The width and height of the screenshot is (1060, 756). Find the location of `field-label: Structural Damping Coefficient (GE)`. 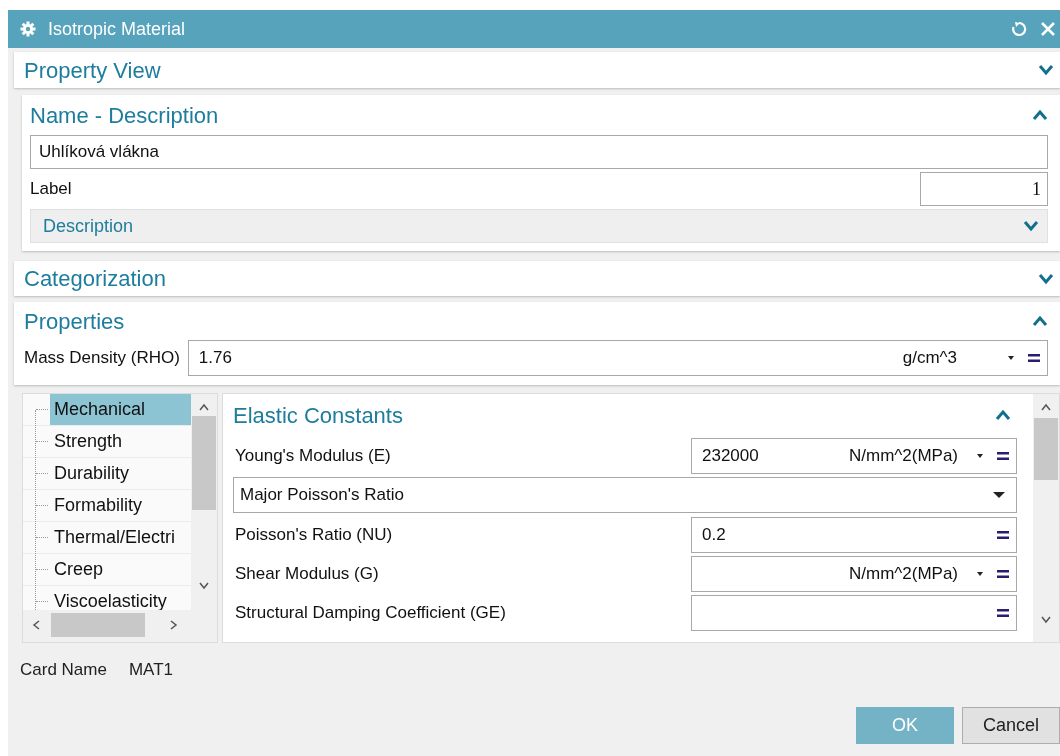

field-label: Structural Damping Coefficient (GE) is located at coordinates (370, 612).